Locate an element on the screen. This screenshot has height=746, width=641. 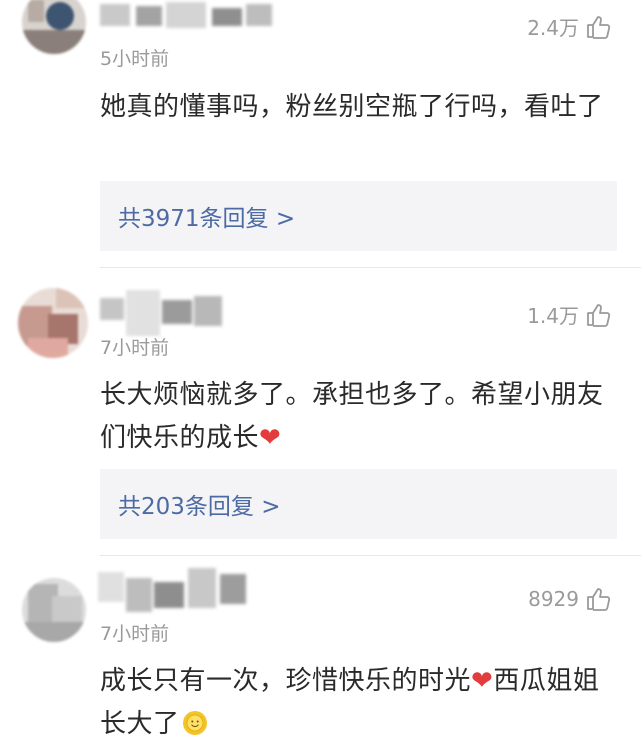
like-button: 2.4万 is located at coordinates (569, 26).